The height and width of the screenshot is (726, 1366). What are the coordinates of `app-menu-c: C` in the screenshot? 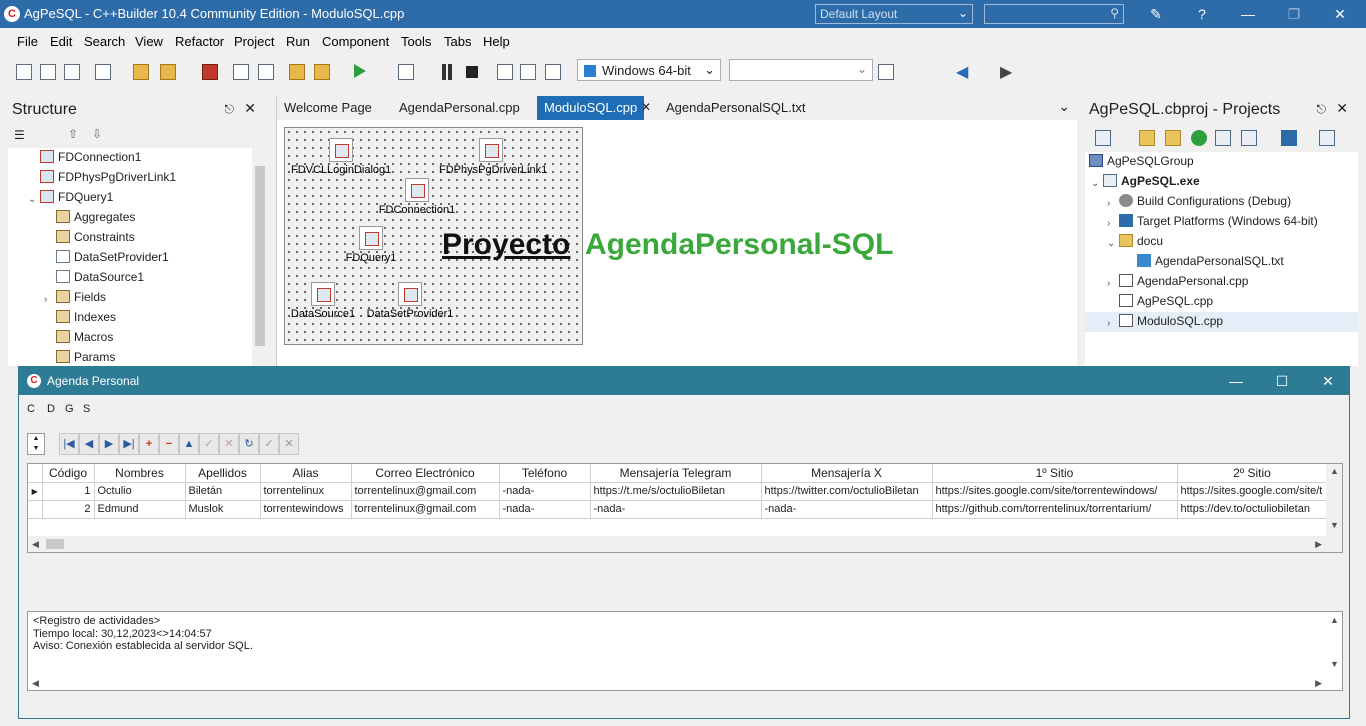 It's located at (31, 409).